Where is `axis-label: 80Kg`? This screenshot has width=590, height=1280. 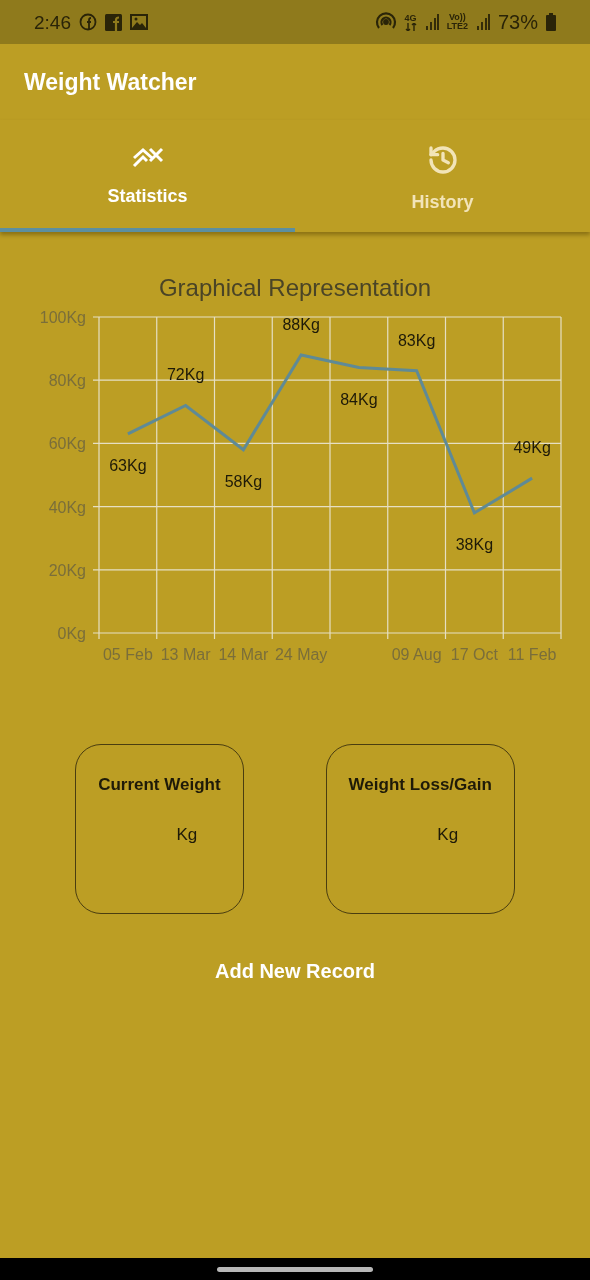
axis-label: 80Kg is located at coordinates (67, 381).